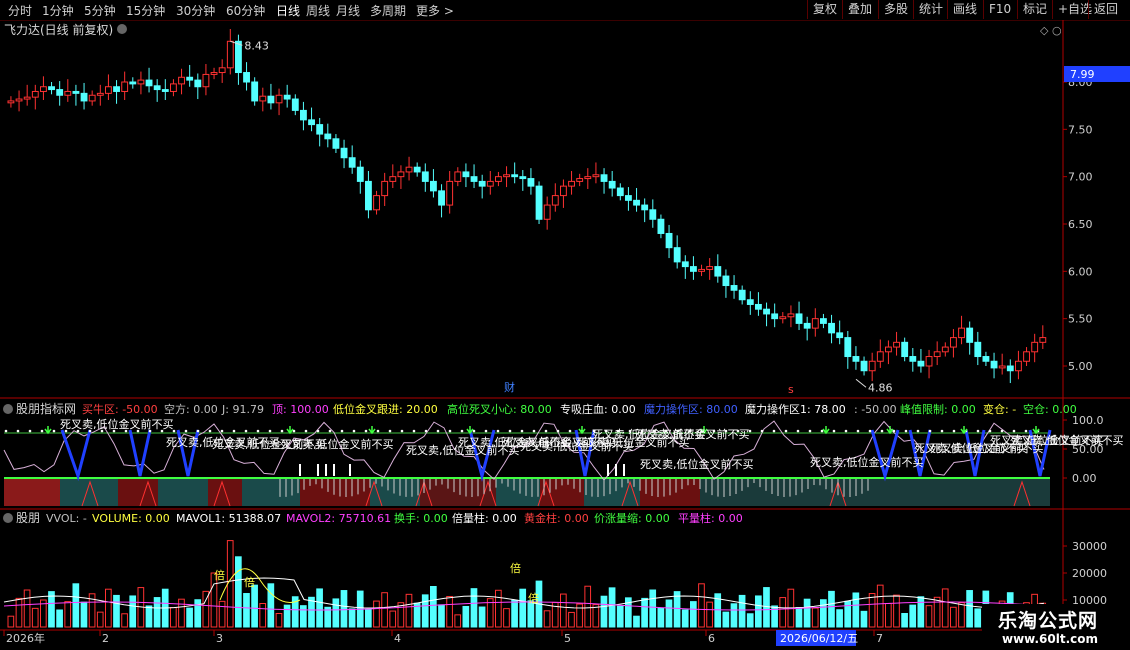  Describe the element at coordinates (249, 582) in the screenshot. I see `multiple-volume-label: 倍` at that location.